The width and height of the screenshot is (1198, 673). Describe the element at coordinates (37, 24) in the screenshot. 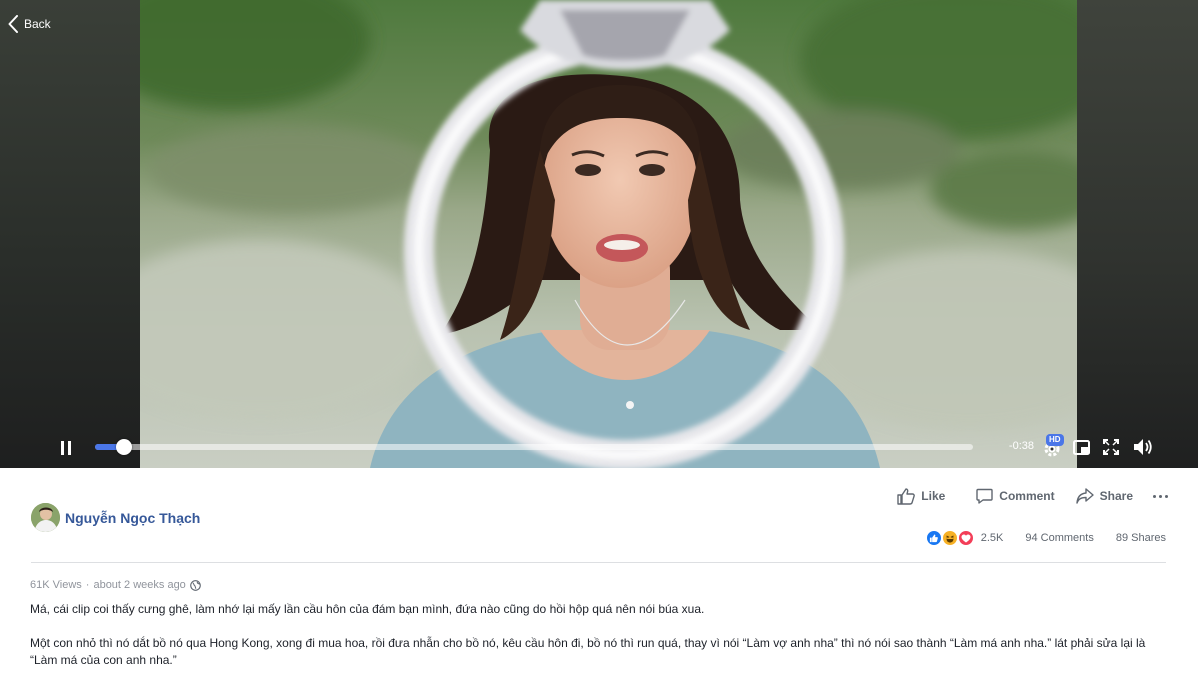

I see `back-label: Back` at that location.